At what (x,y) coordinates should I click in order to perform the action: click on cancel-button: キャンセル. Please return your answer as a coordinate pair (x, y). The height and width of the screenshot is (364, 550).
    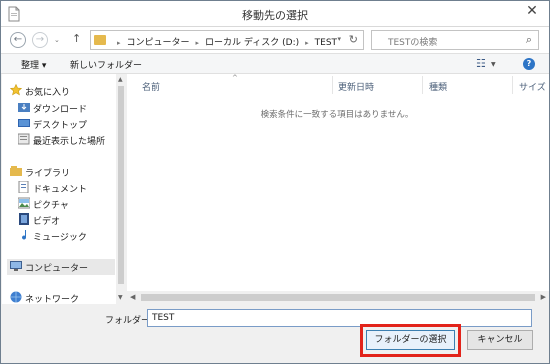
    Looking at the image, I should click on (500, 340).